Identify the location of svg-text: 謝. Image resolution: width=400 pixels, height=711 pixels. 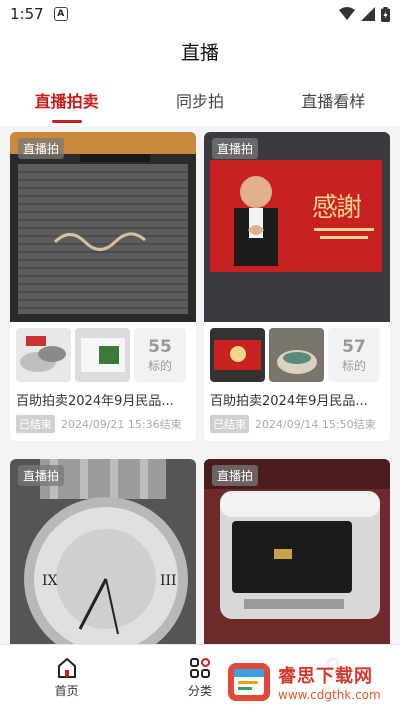
(349, 208).